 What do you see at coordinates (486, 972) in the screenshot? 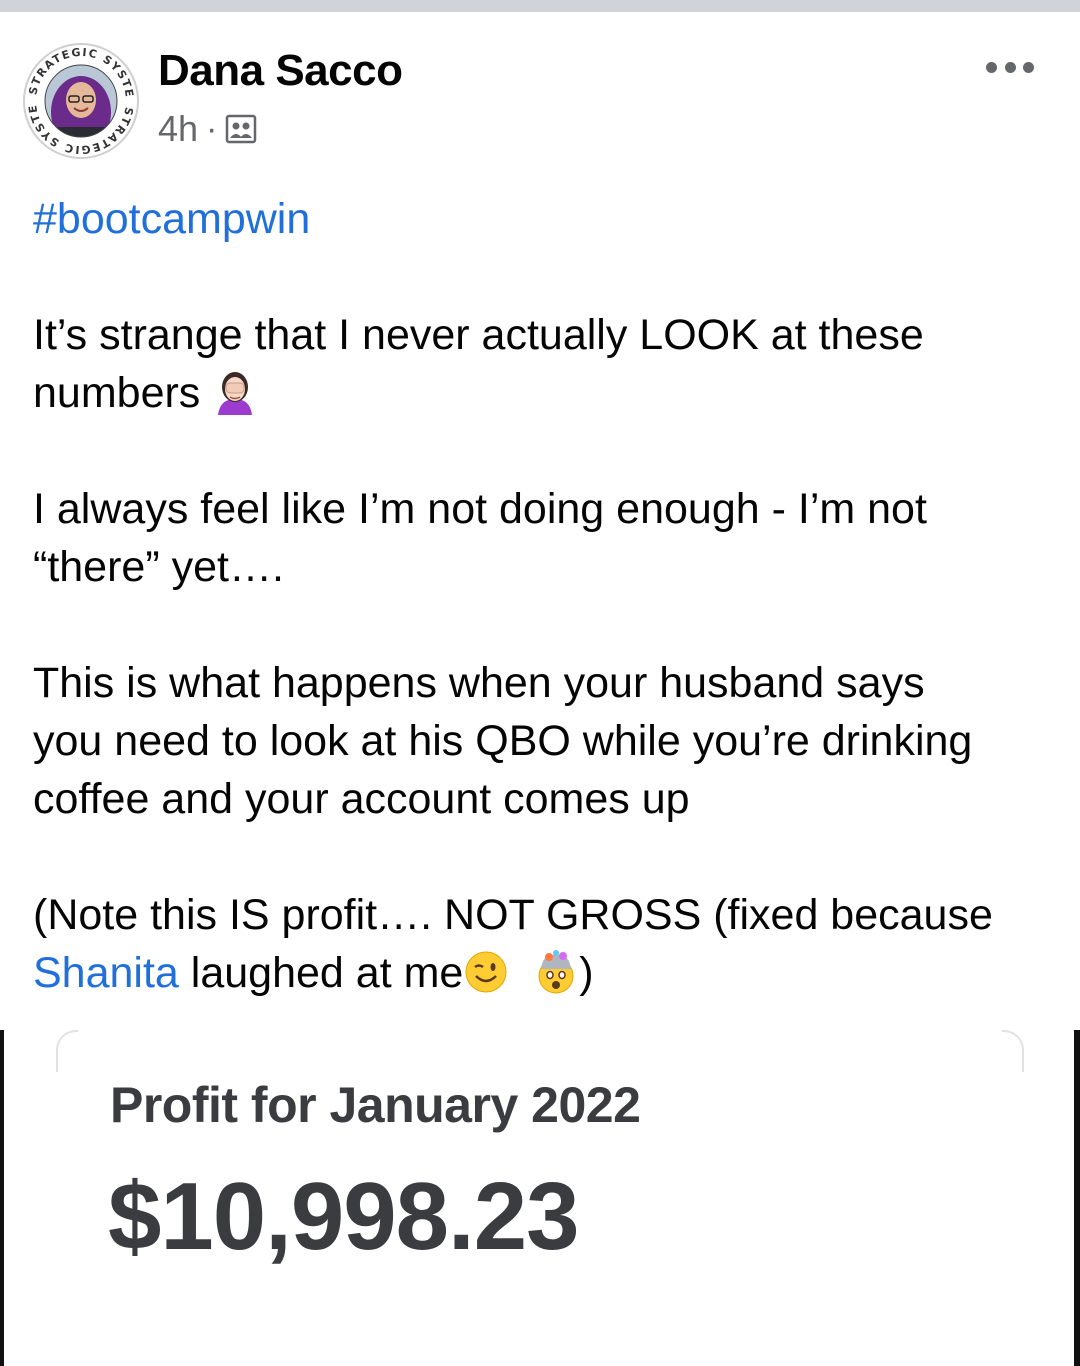
I see `winking-face-emoji` at bounding box center [486, 972].